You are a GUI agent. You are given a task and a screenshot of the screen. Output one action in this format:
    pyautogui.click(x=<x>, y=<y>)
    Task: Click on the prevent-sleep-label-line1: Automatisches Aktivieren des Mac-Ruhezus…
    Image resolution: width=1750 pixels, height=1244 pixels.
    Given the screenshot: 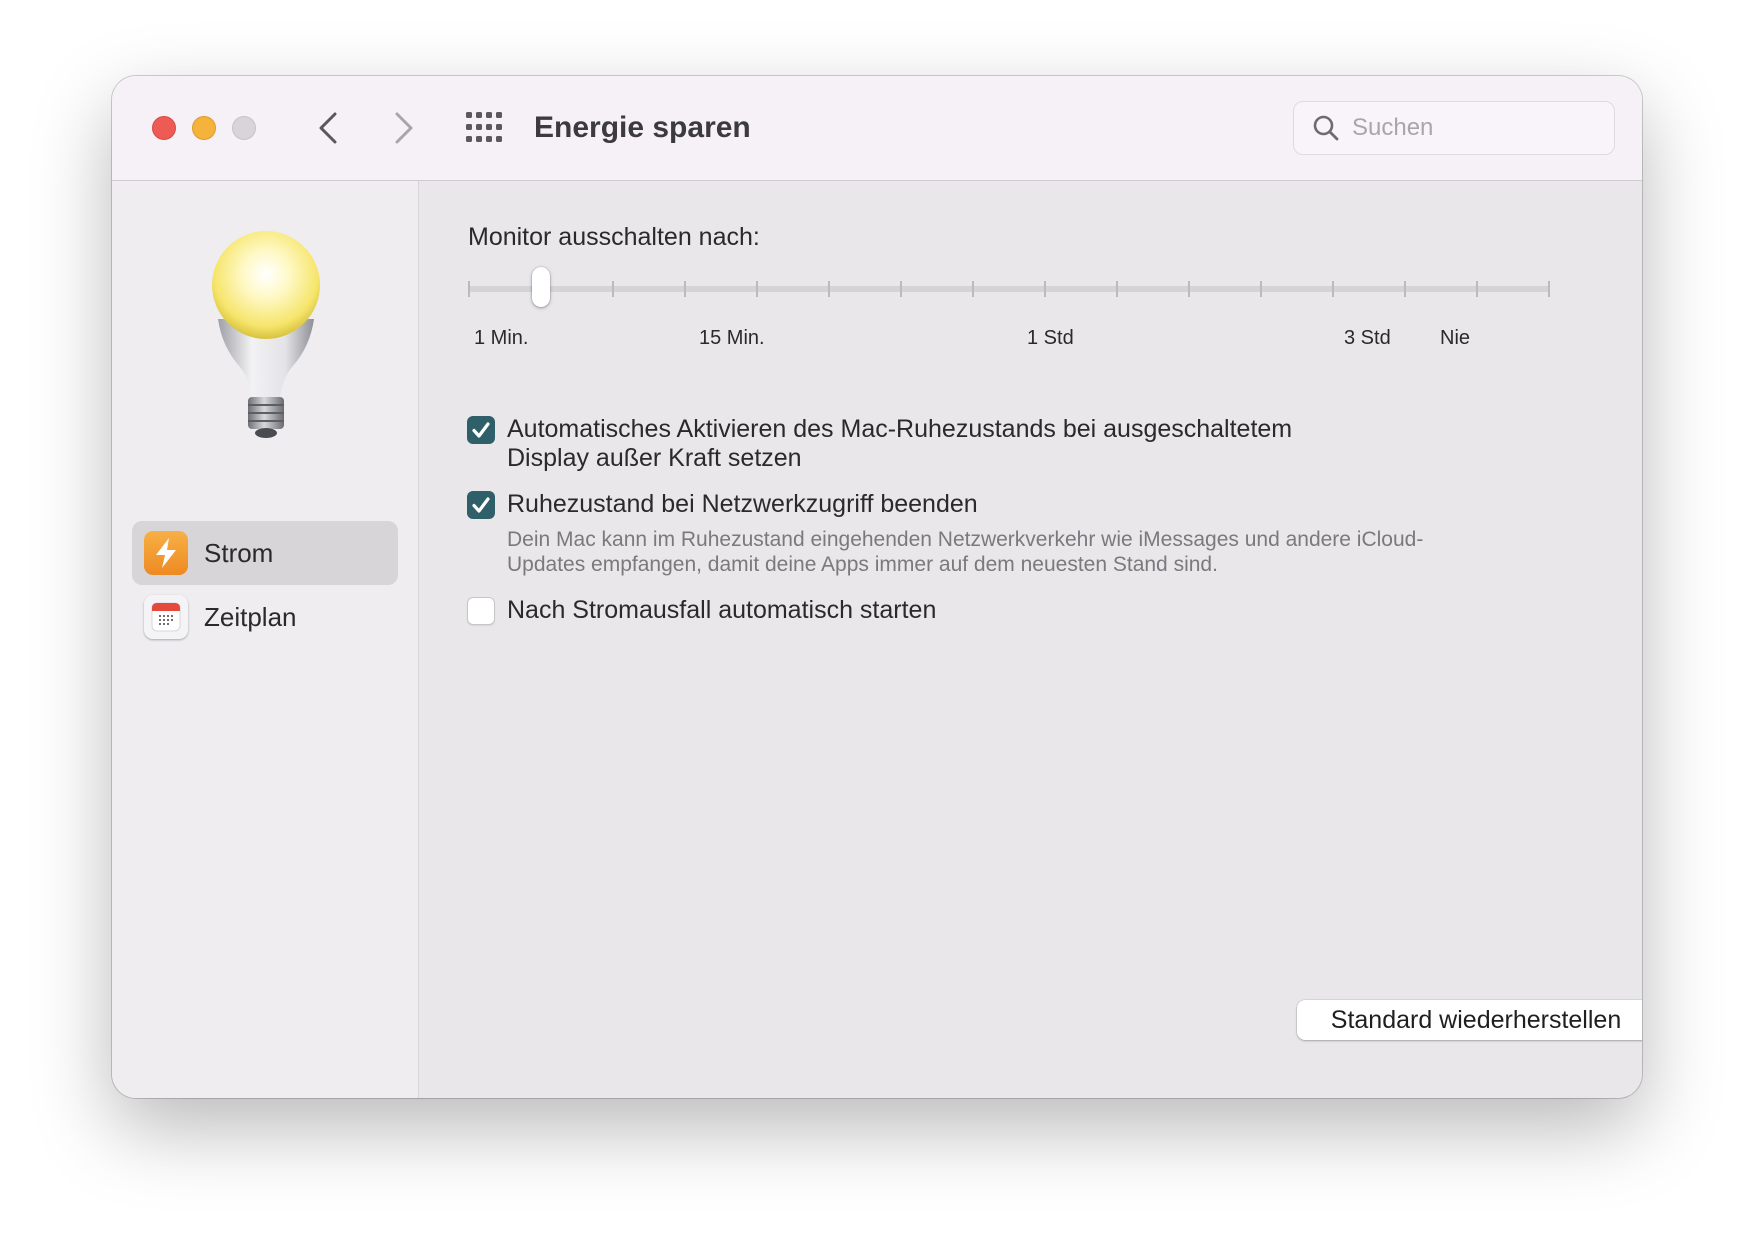 What is the action you would take?
    pyautogui.click(x=900, y=429)
    